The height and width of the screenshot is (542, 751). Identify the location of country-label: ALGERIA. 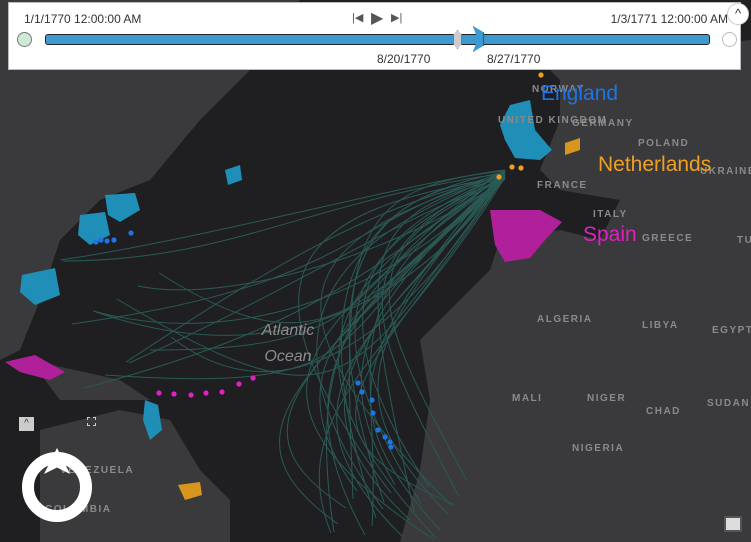
(565, 319).